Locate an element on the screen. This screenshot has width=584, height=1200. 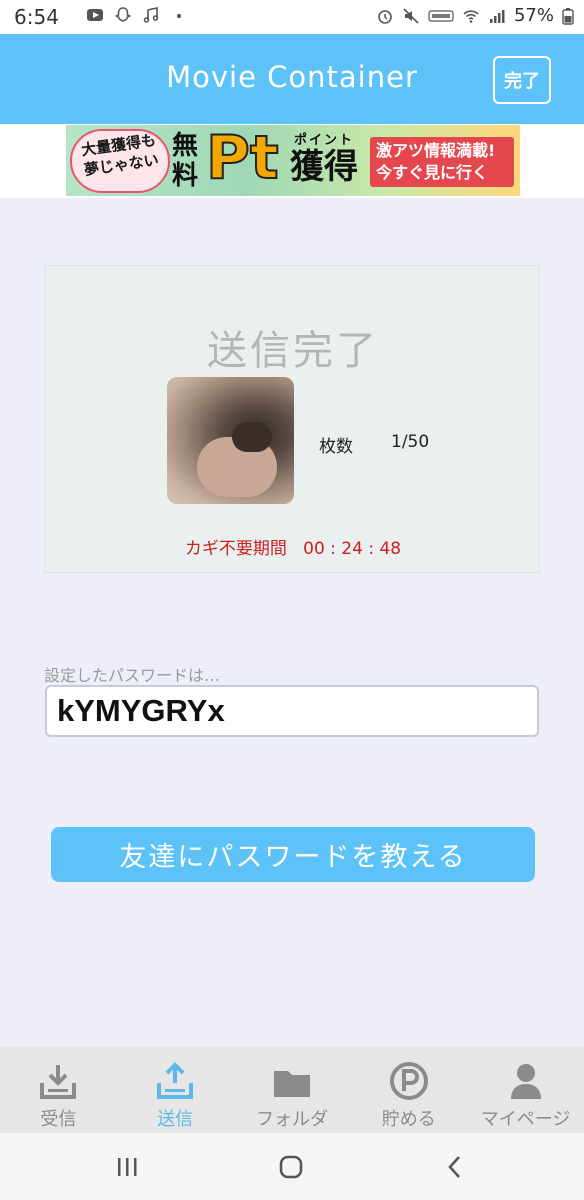
home-icon is located at coordinates (291, 1167).